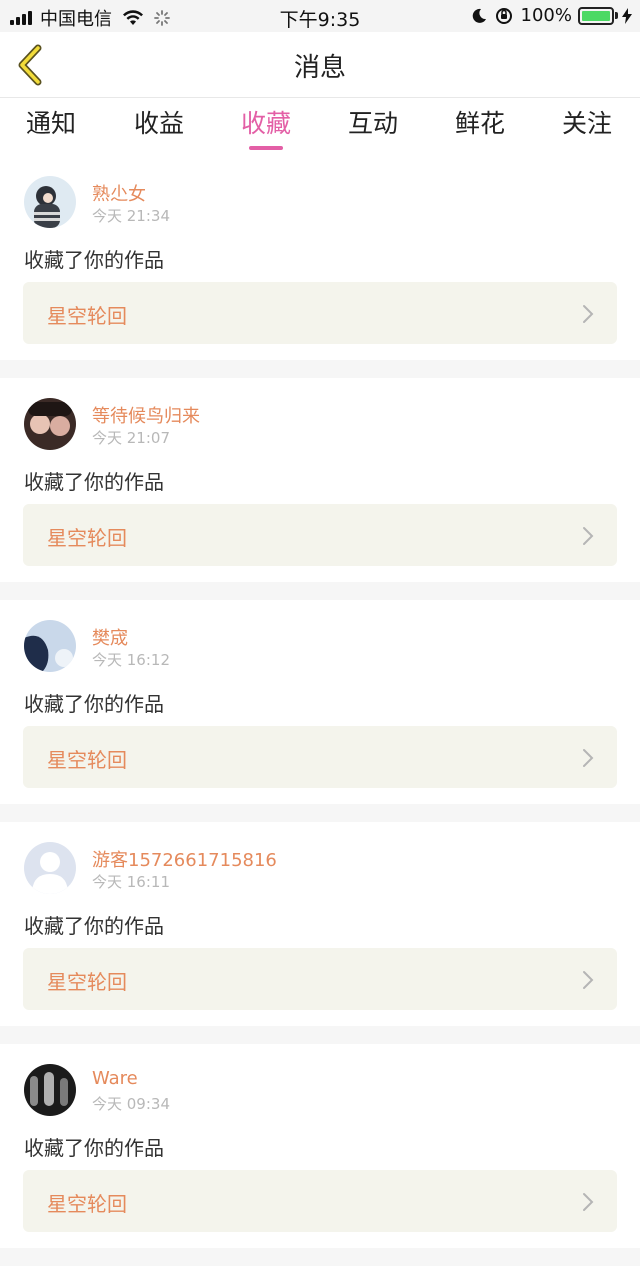 Image resolution: width=640 pixels, height=1266 pixels. What do you see at coordinates (266, 148) in the screenshot?
I see `active-tab-indicator` at bounding box center [266, 148].